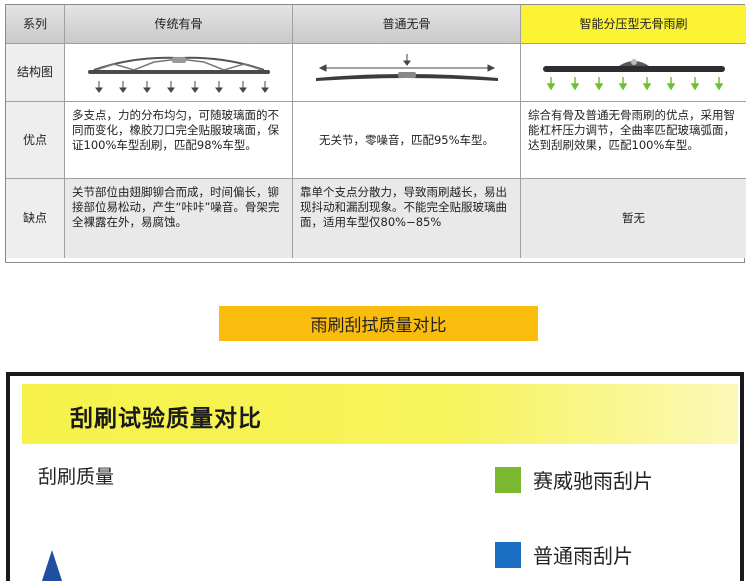  What do you see at coordinates (633, 73) in the screenshot?
I see `smart-wiper-diagram` at bounding box center [633, 73].